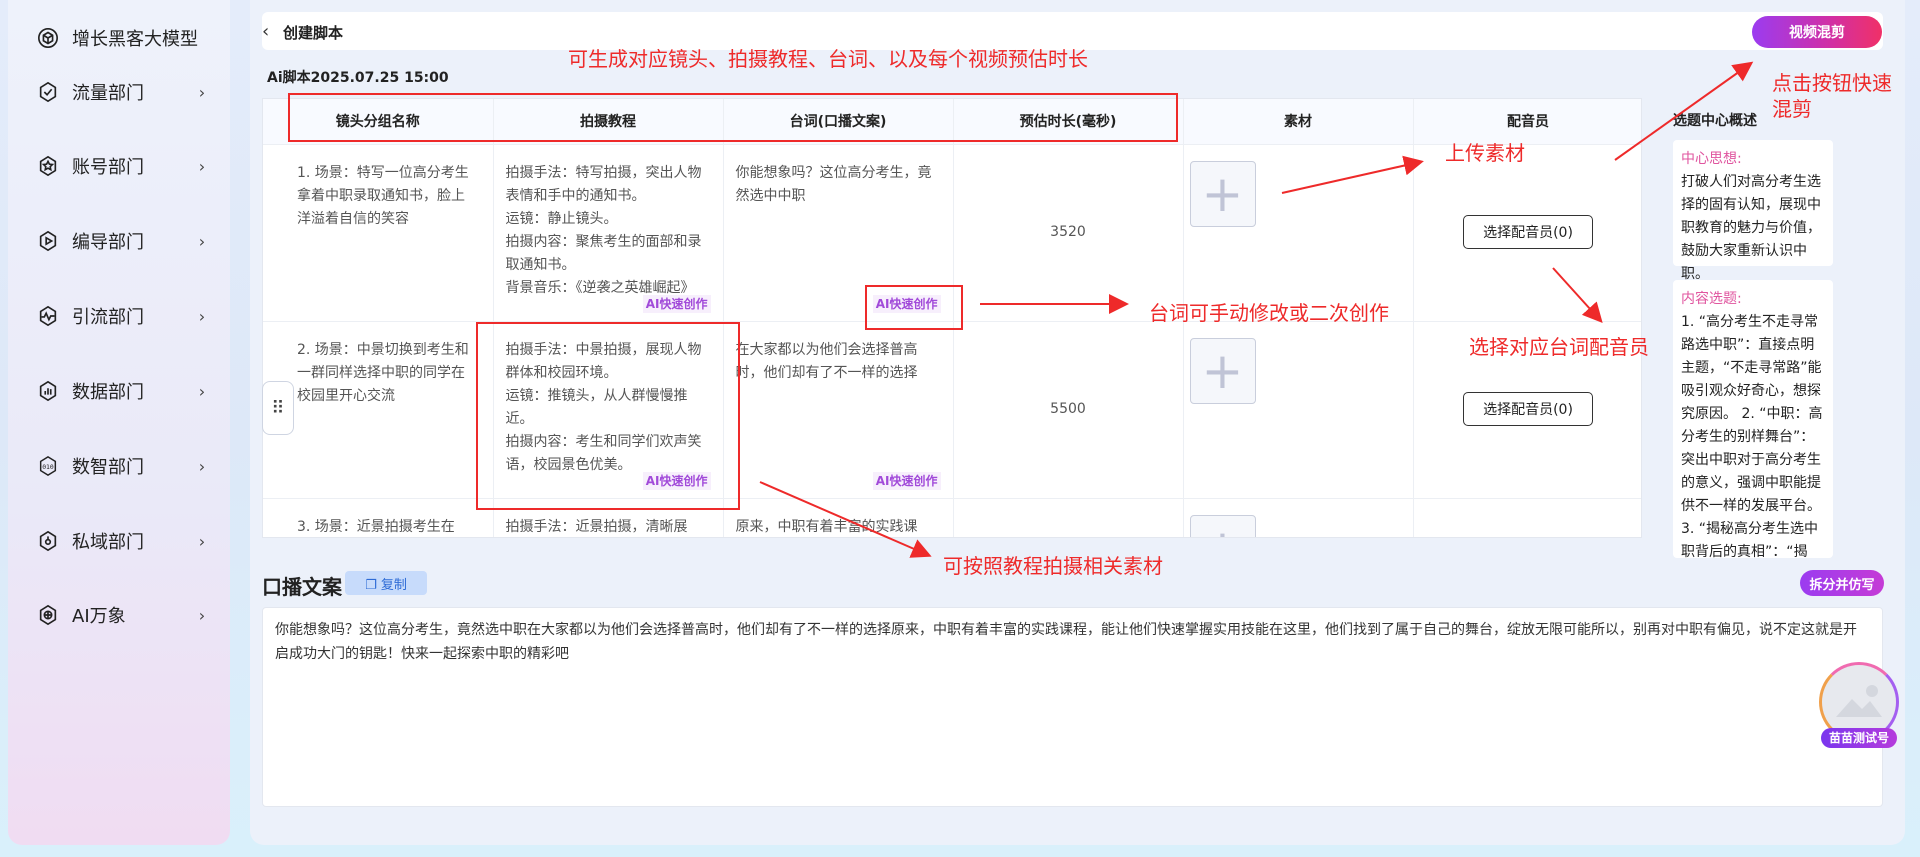 Image resolution: width=1920 pixels, height=857 pixels. Describe the element at coordinates (373, 585) in the screenshot. I see `copy-icon: ❐` at that location.